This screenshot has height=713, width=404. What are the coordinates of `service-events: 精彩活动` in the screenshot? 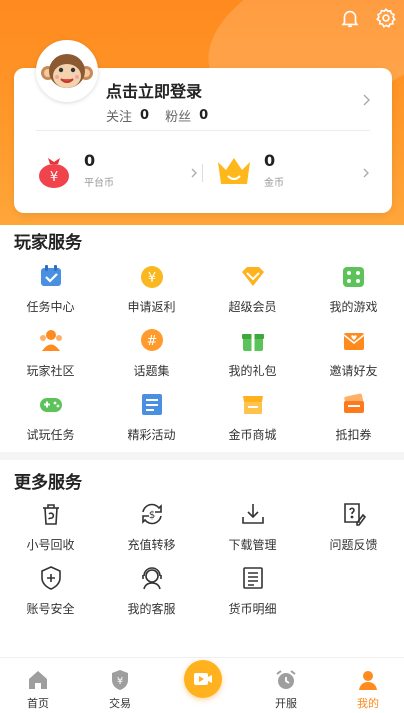 It's located at (151, 416).